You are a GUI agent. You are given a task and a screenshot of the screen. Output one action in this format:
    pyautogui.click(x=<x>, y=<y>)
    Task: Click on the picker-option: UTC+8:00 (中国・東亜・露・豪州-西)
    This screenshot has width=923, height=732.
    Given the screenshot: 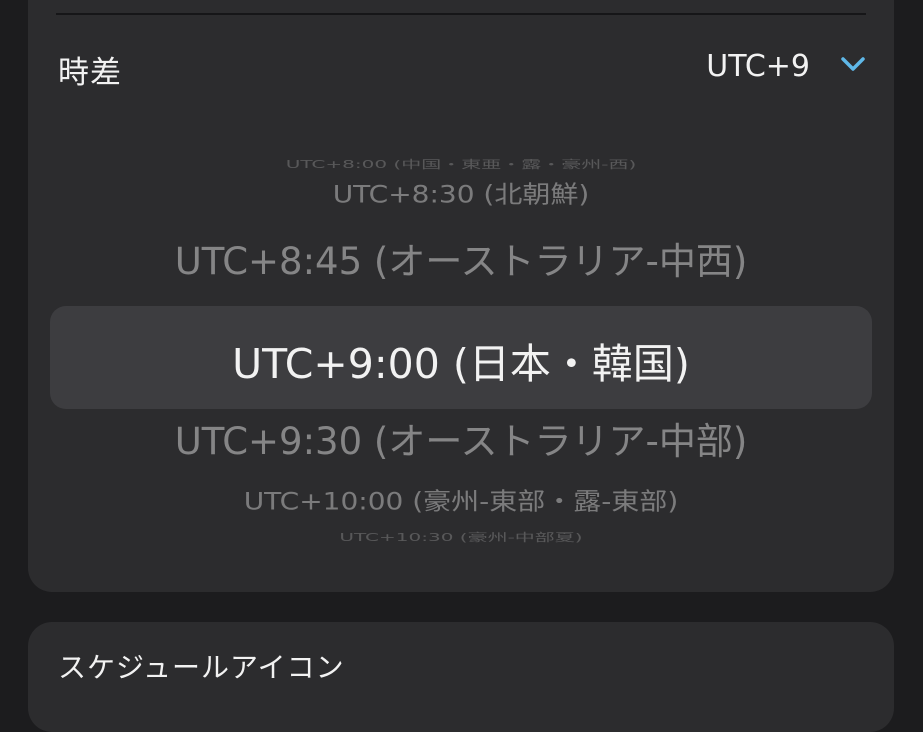 What is the action you would take?
    pyautogui.click(x=461, y=164)
    